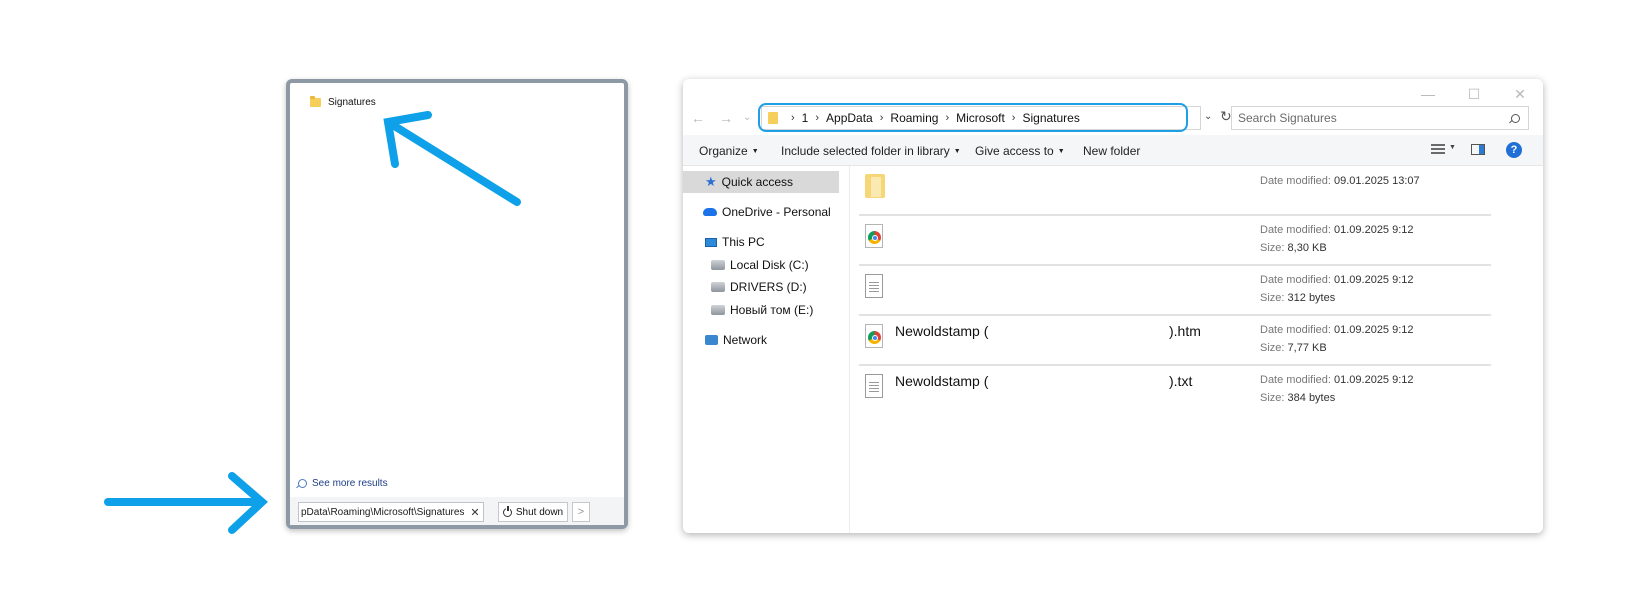  Describe the element at coordinates (757, 182) in the screenshot. I see `sidebar-item-label: Quick access` at that location.